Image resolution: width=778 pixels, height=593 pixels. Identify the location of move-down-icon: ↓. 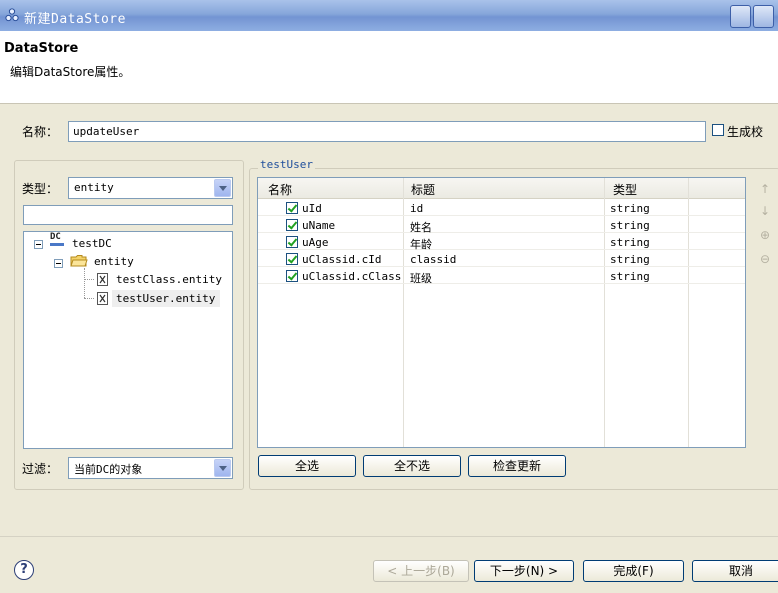
(766, 211).